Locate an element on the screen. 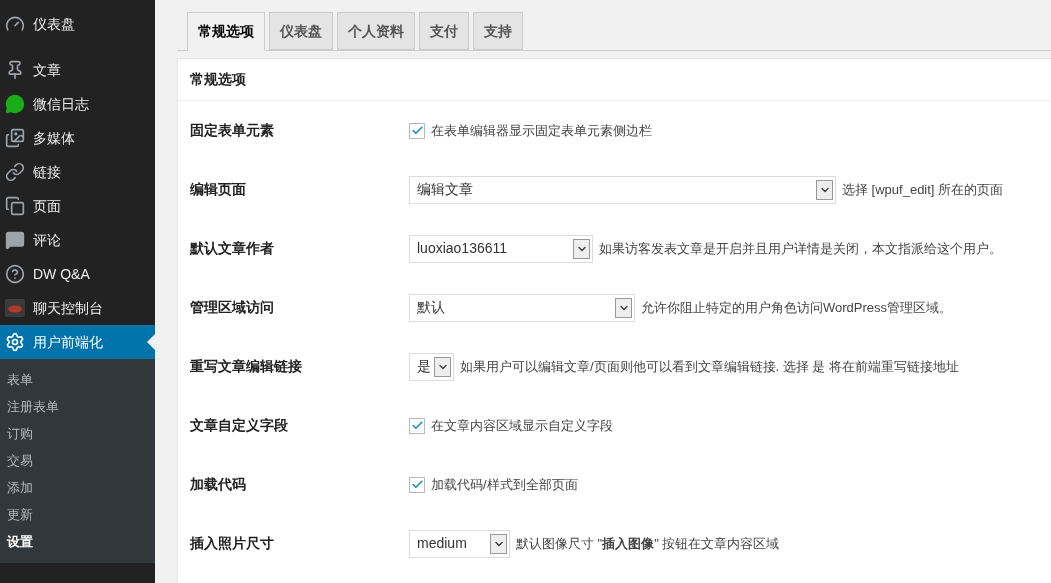  select-field: 编辑文章 is located at coordinates (622, 189).